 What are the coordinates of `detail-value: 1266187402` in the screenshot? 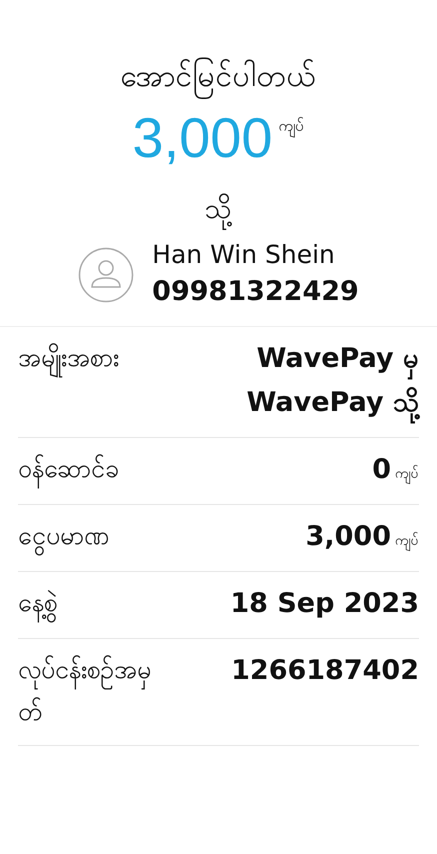 It's located at (325, 671).